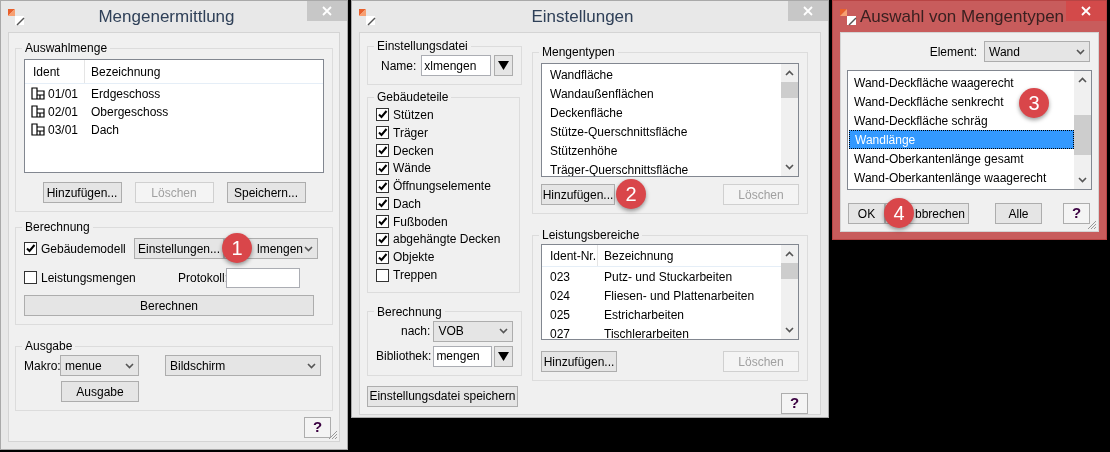 This screenshot has width=1110, height=452. I want to click on library-field: mengen, so click(463, 356).